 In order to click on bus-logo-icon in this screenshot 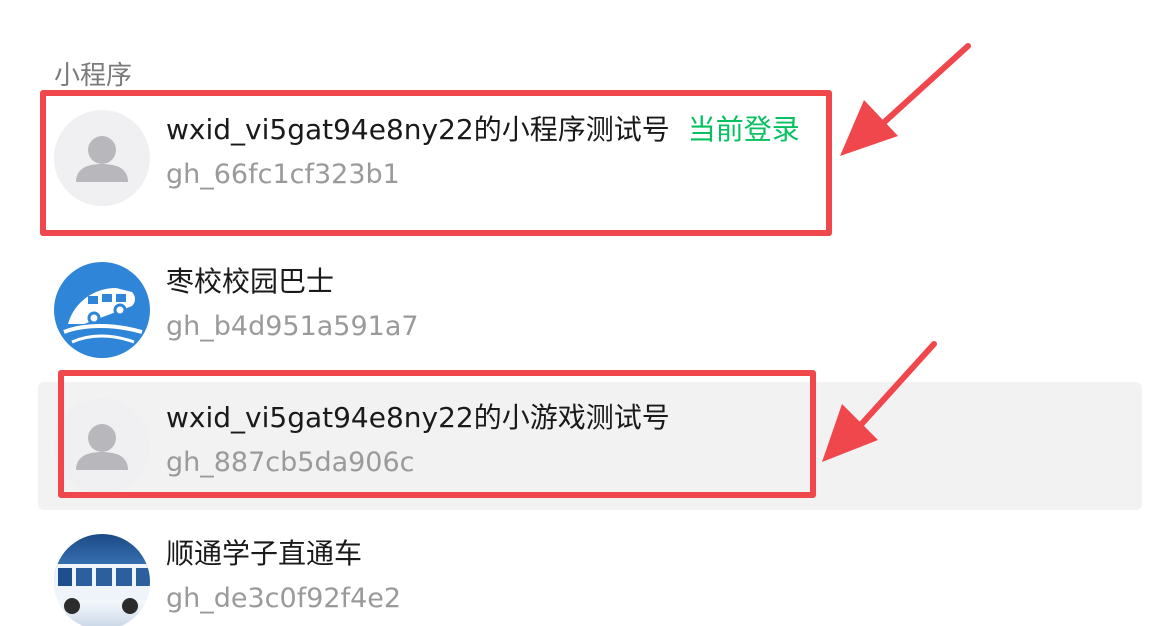, I will do `click(102, 310)`.